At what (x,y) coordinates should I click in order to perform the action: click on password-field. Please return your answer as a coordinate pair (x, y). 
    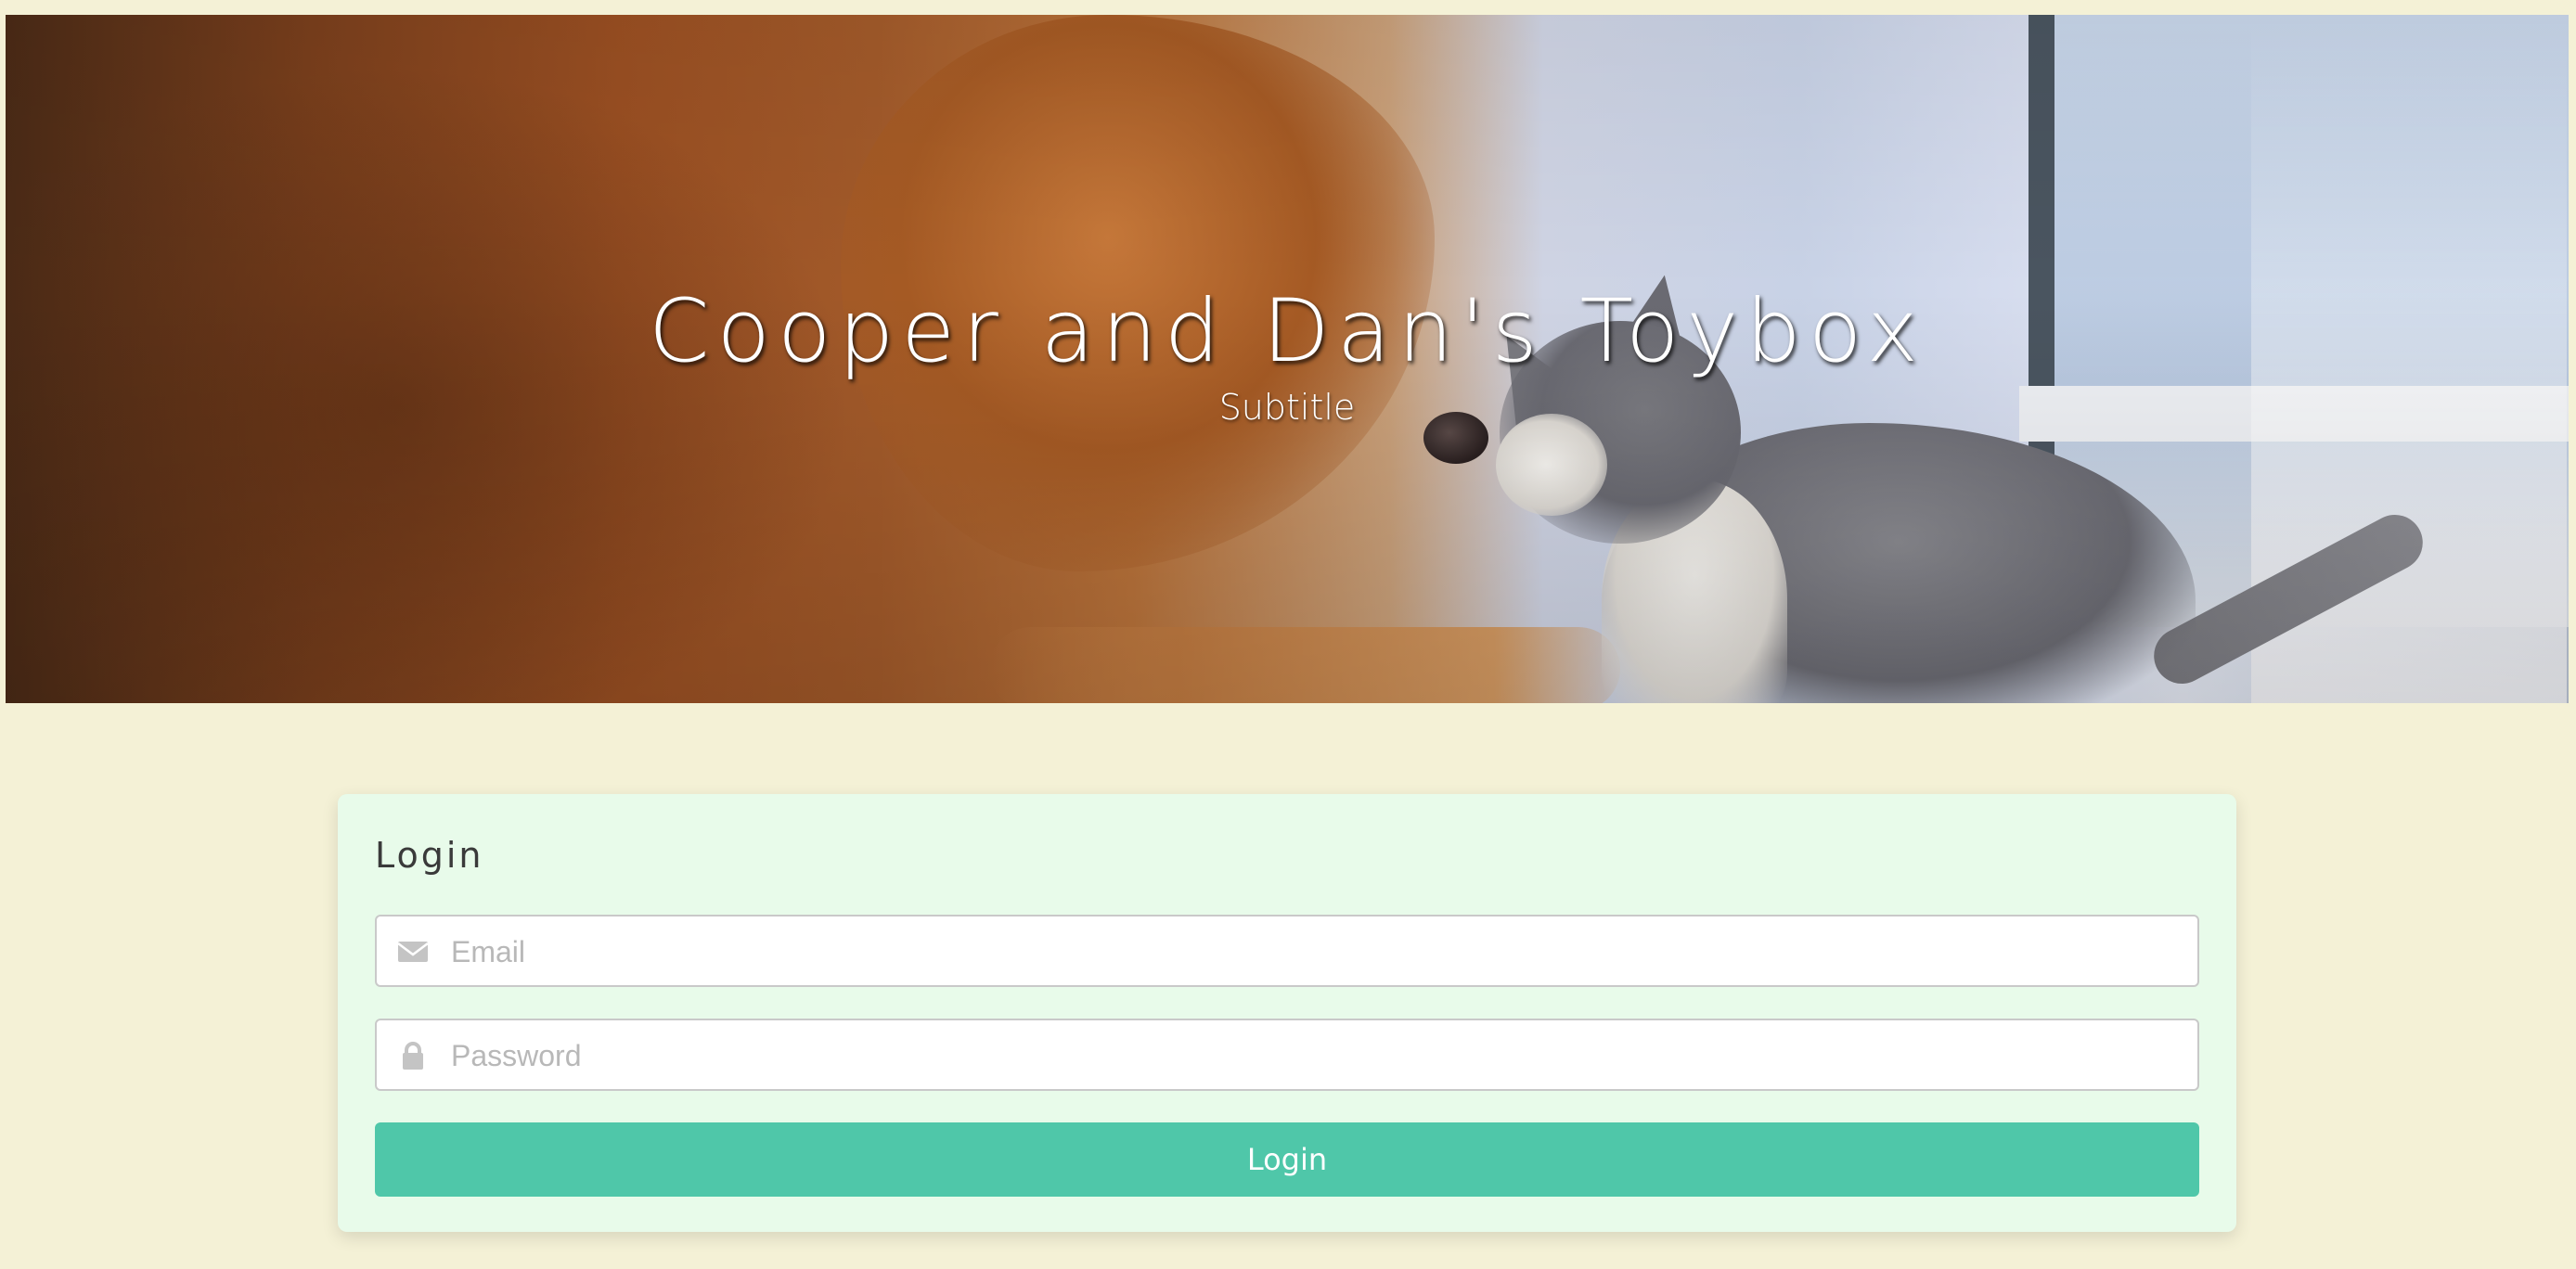
    Looking at the image, I should click on (1287, 1055).